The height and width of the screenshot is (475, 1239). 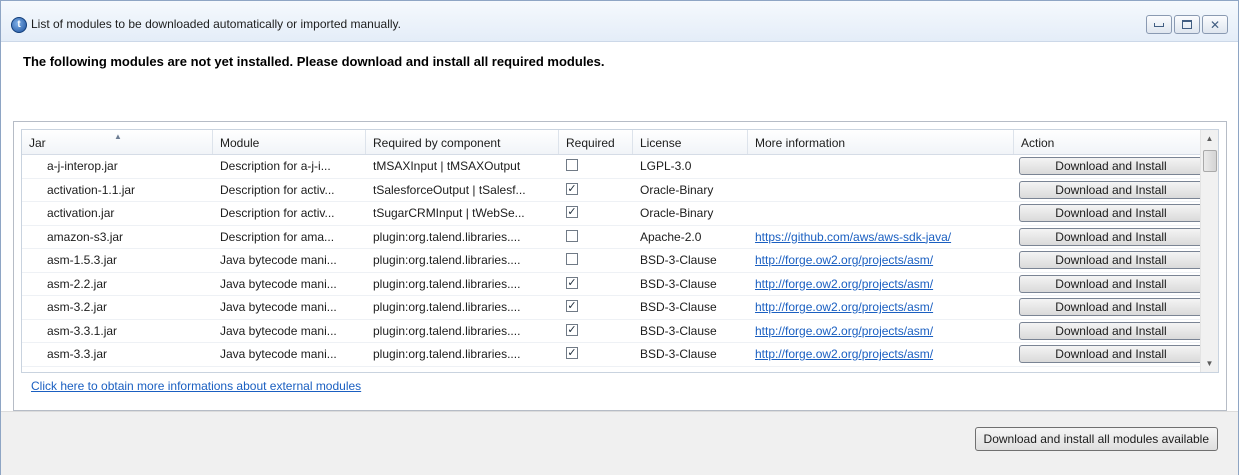 I want to click on column-header-jar: Jar ▲, so click(x=117, y=142).